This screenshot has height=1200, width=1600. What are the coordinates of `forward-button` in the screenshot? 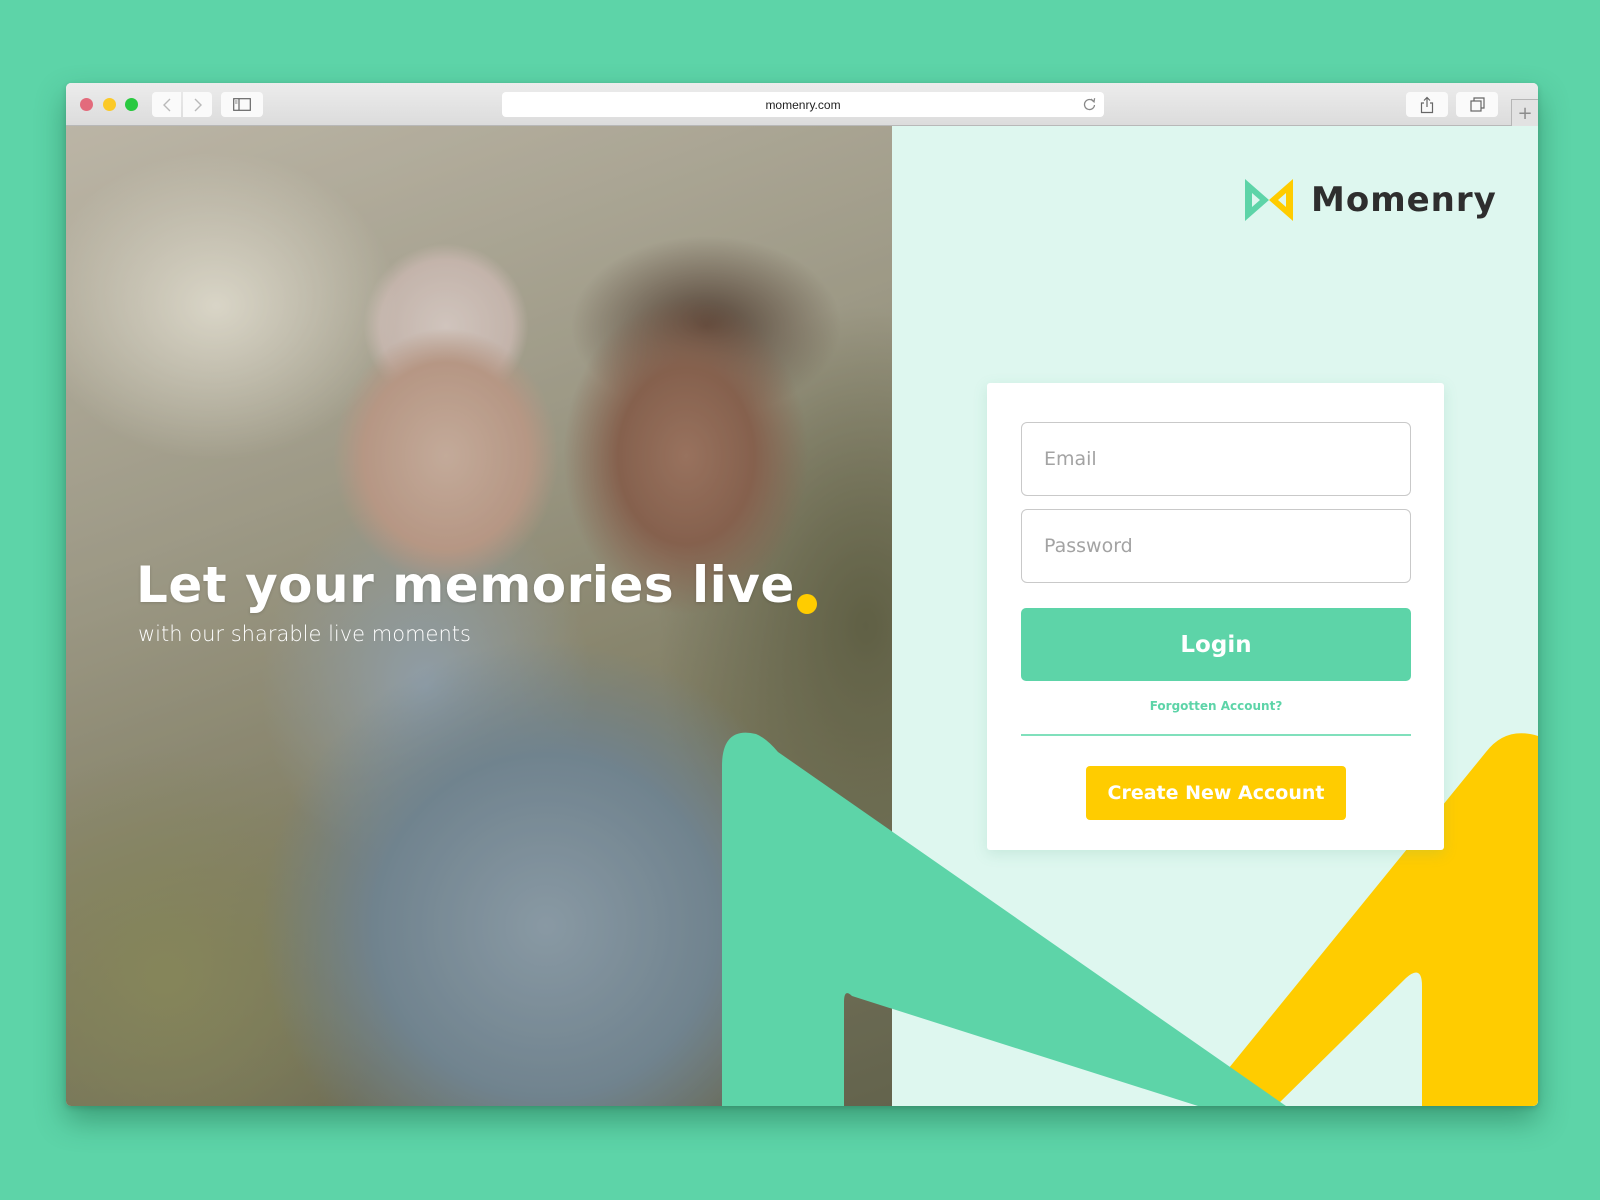 It's located at (197, 104).